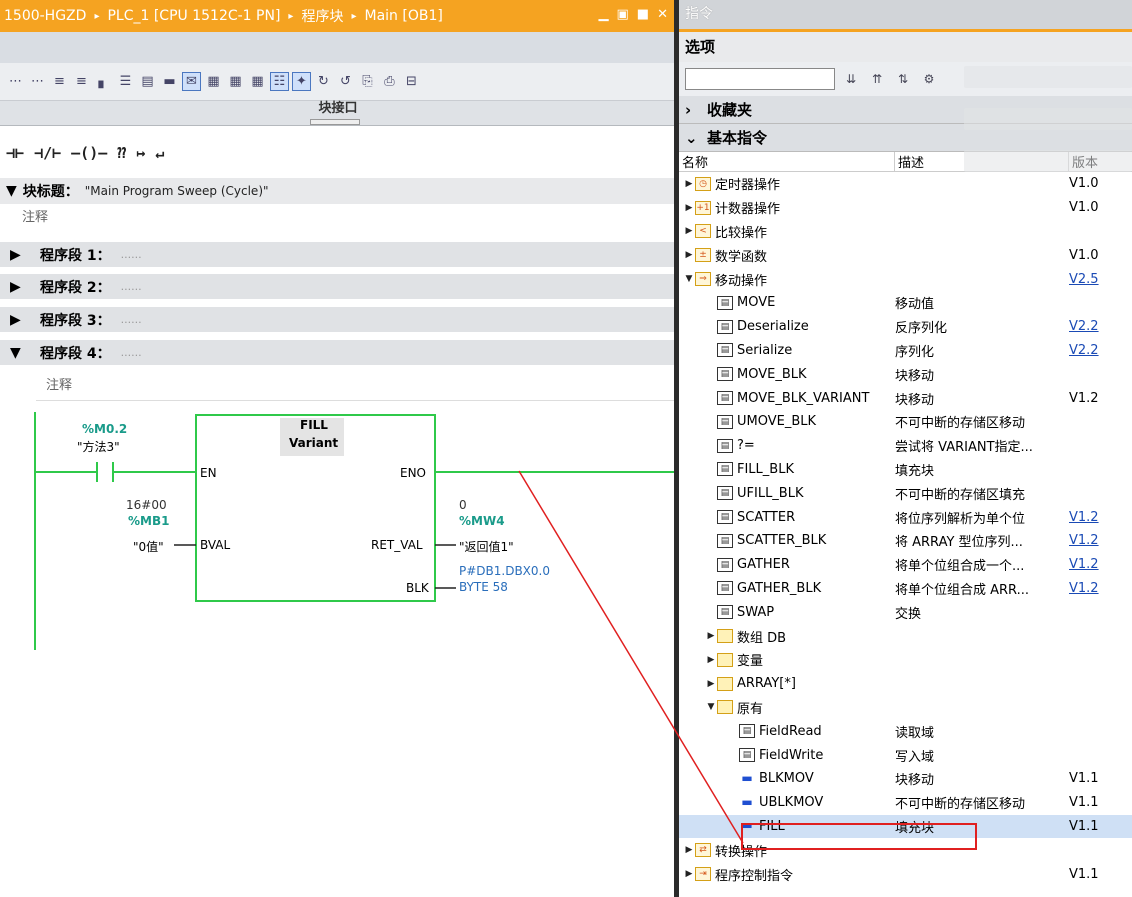 Image resolution: width=1132 pixels, height=897 pixels. I want to click on fill-block-type: Variant, so click(313, 443).